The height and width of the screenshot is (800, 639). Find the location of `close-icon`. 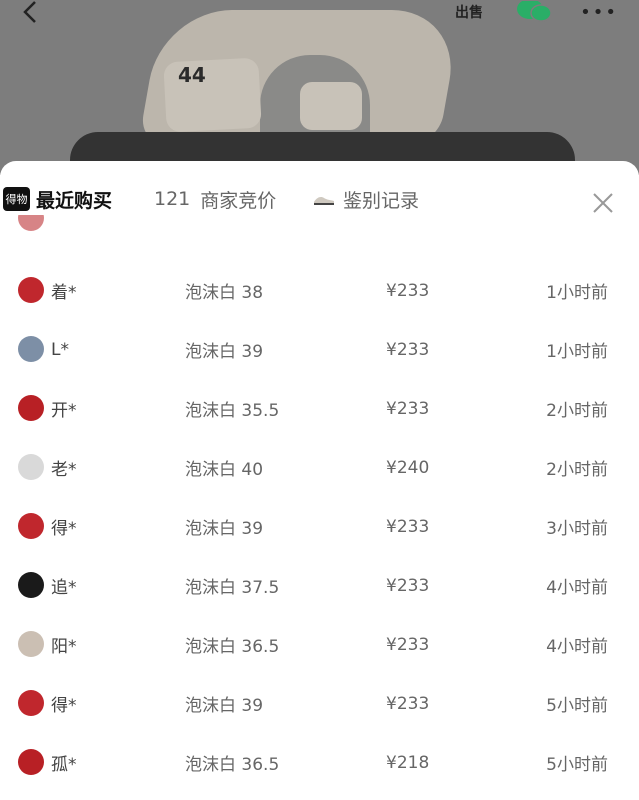

close-icon is located at coordinates (603, 203).